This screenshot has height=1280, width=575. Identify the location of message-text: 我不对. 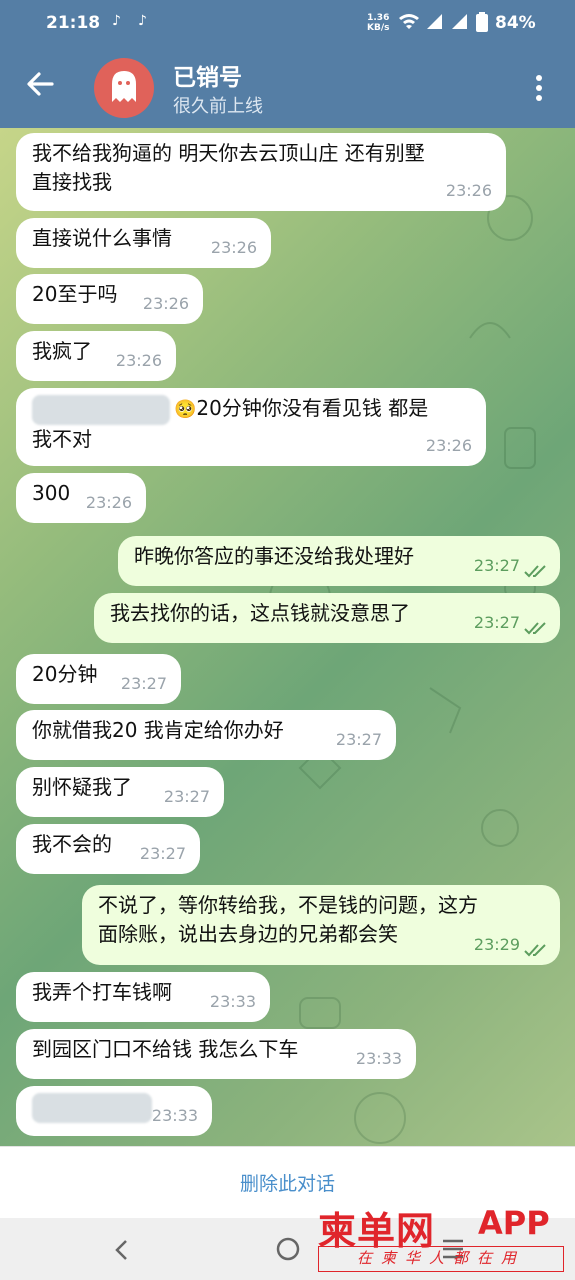
(62, 438).